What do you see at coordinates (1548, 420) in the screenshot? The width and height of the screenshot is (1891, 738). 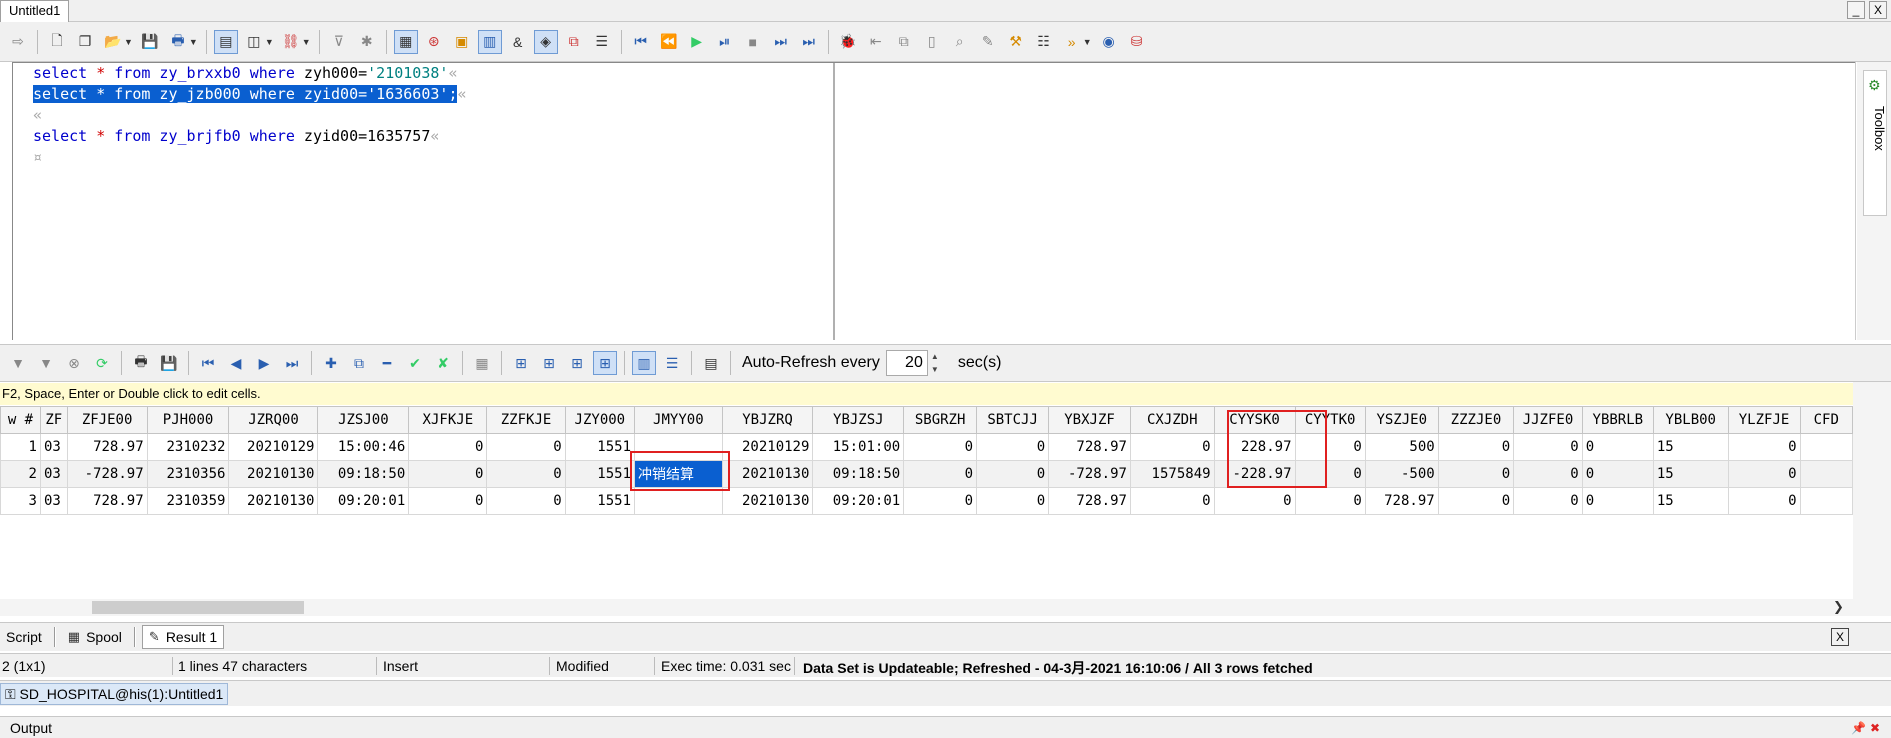 I see `column-header: JJZFE0` at bounding box center [1548, 420].